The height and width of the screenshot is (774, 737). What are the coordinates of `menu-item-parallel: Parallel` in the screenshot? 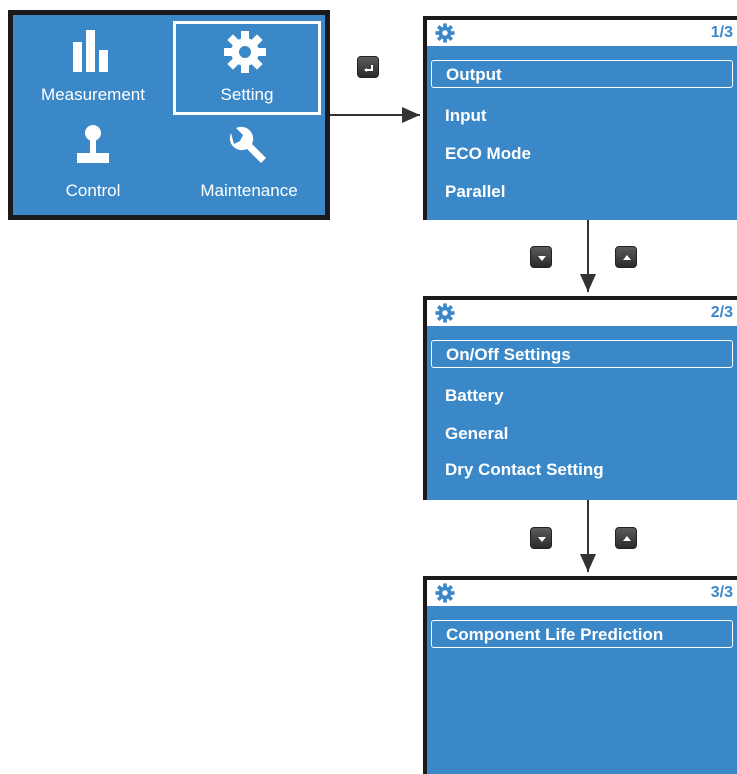 It's located at (475, 192).